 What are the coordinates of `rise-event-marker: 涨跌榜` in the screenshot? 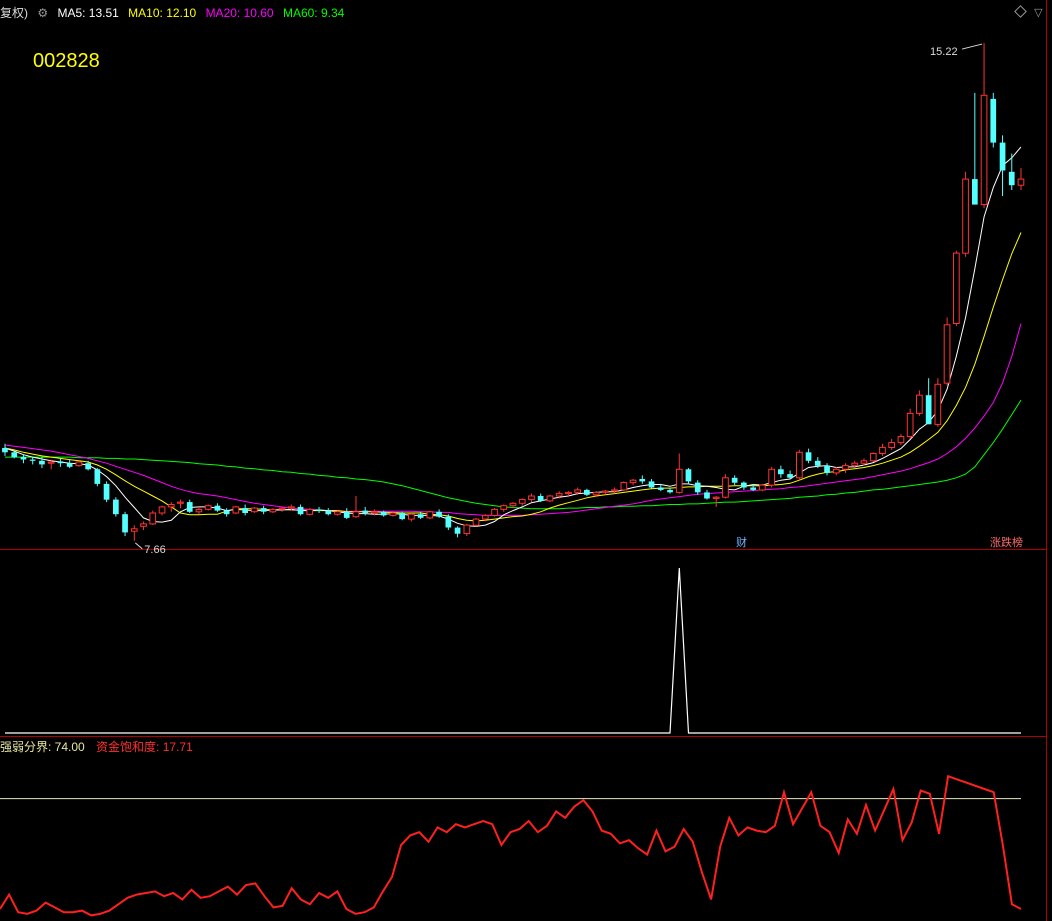 It's located at (1006, 542).